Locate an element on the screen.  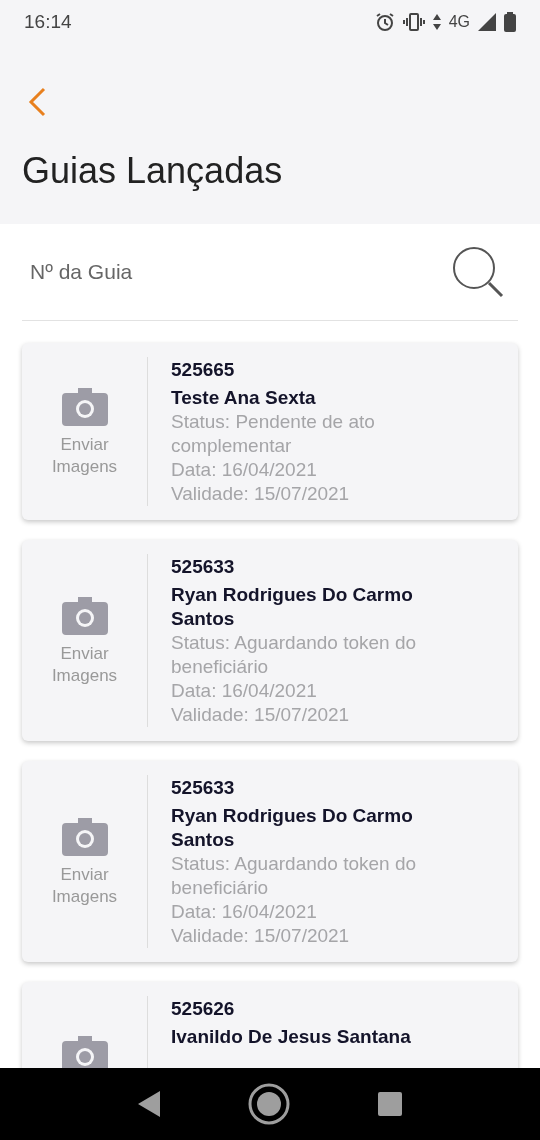
network-type: 4G is located at coordinates (459, 22).